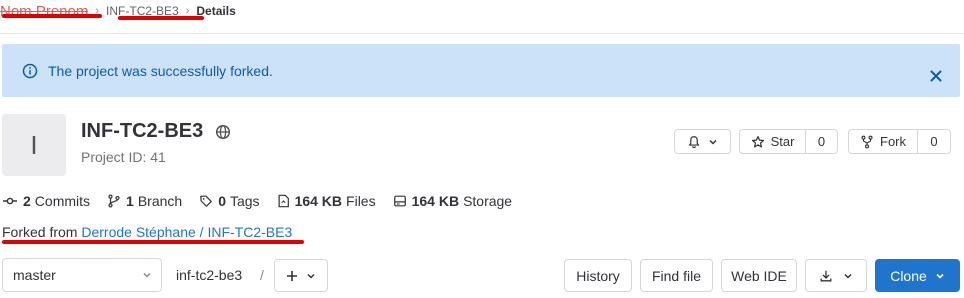  Describe the element at coordinates (186, 232) in the screenshot. I see `fork-source-link: Derrode Stéphane / INF-TC2-BE3` at that location.